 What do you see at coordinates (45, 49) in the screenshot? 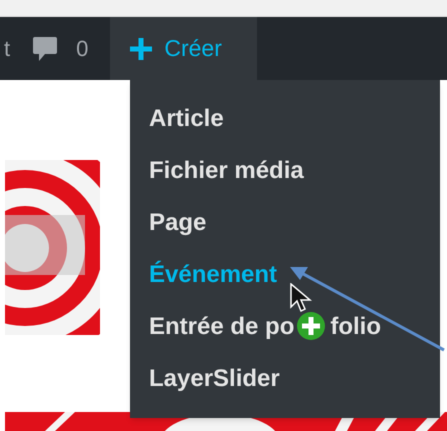
I see `speech-bubble-icon` at bounding box center [45, 49].